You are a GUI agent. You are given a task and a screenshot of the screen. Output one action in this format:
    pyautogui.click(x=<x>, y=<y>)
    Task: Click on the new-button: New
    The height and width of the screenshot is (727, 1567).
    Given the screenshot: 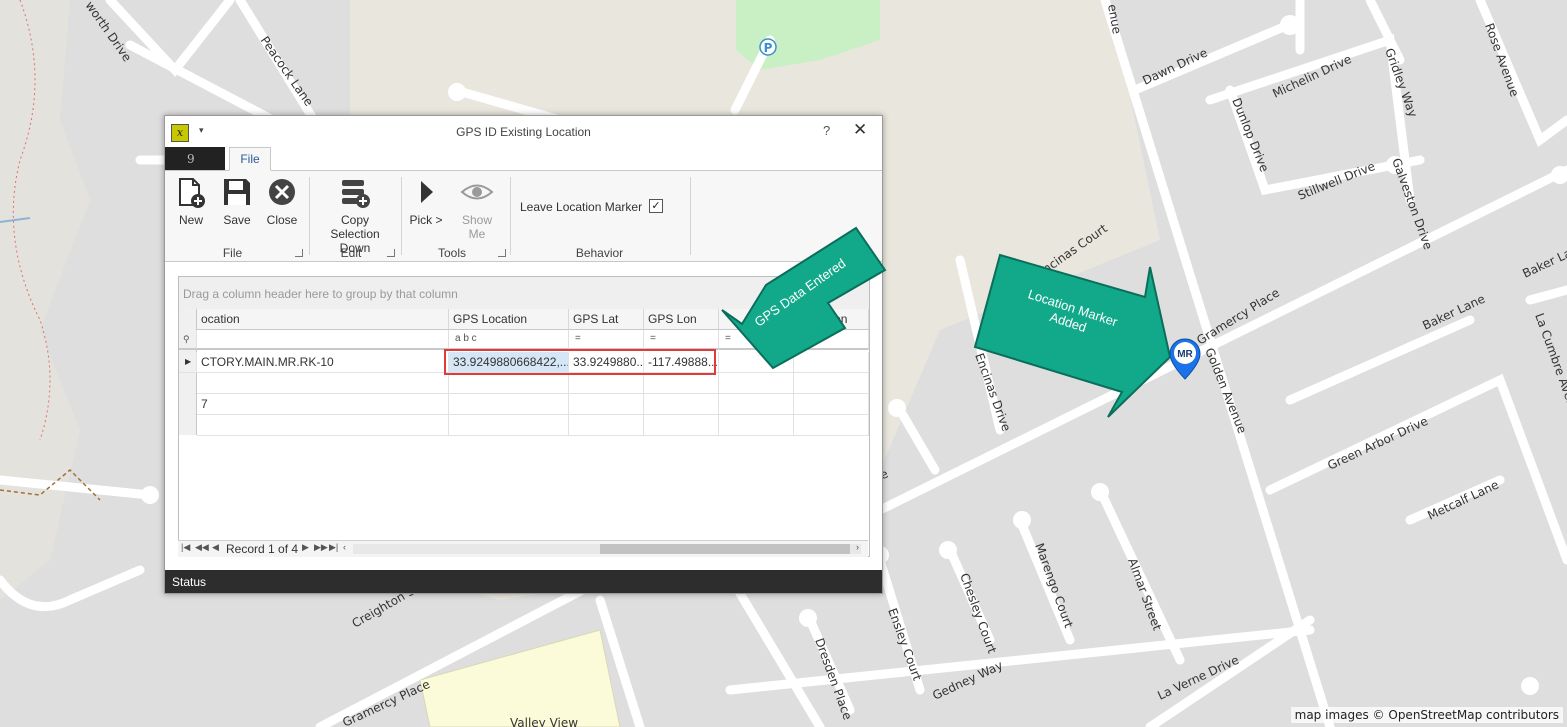 What is the action you would take?
    pyautogui.click(x=191, y=202)
    